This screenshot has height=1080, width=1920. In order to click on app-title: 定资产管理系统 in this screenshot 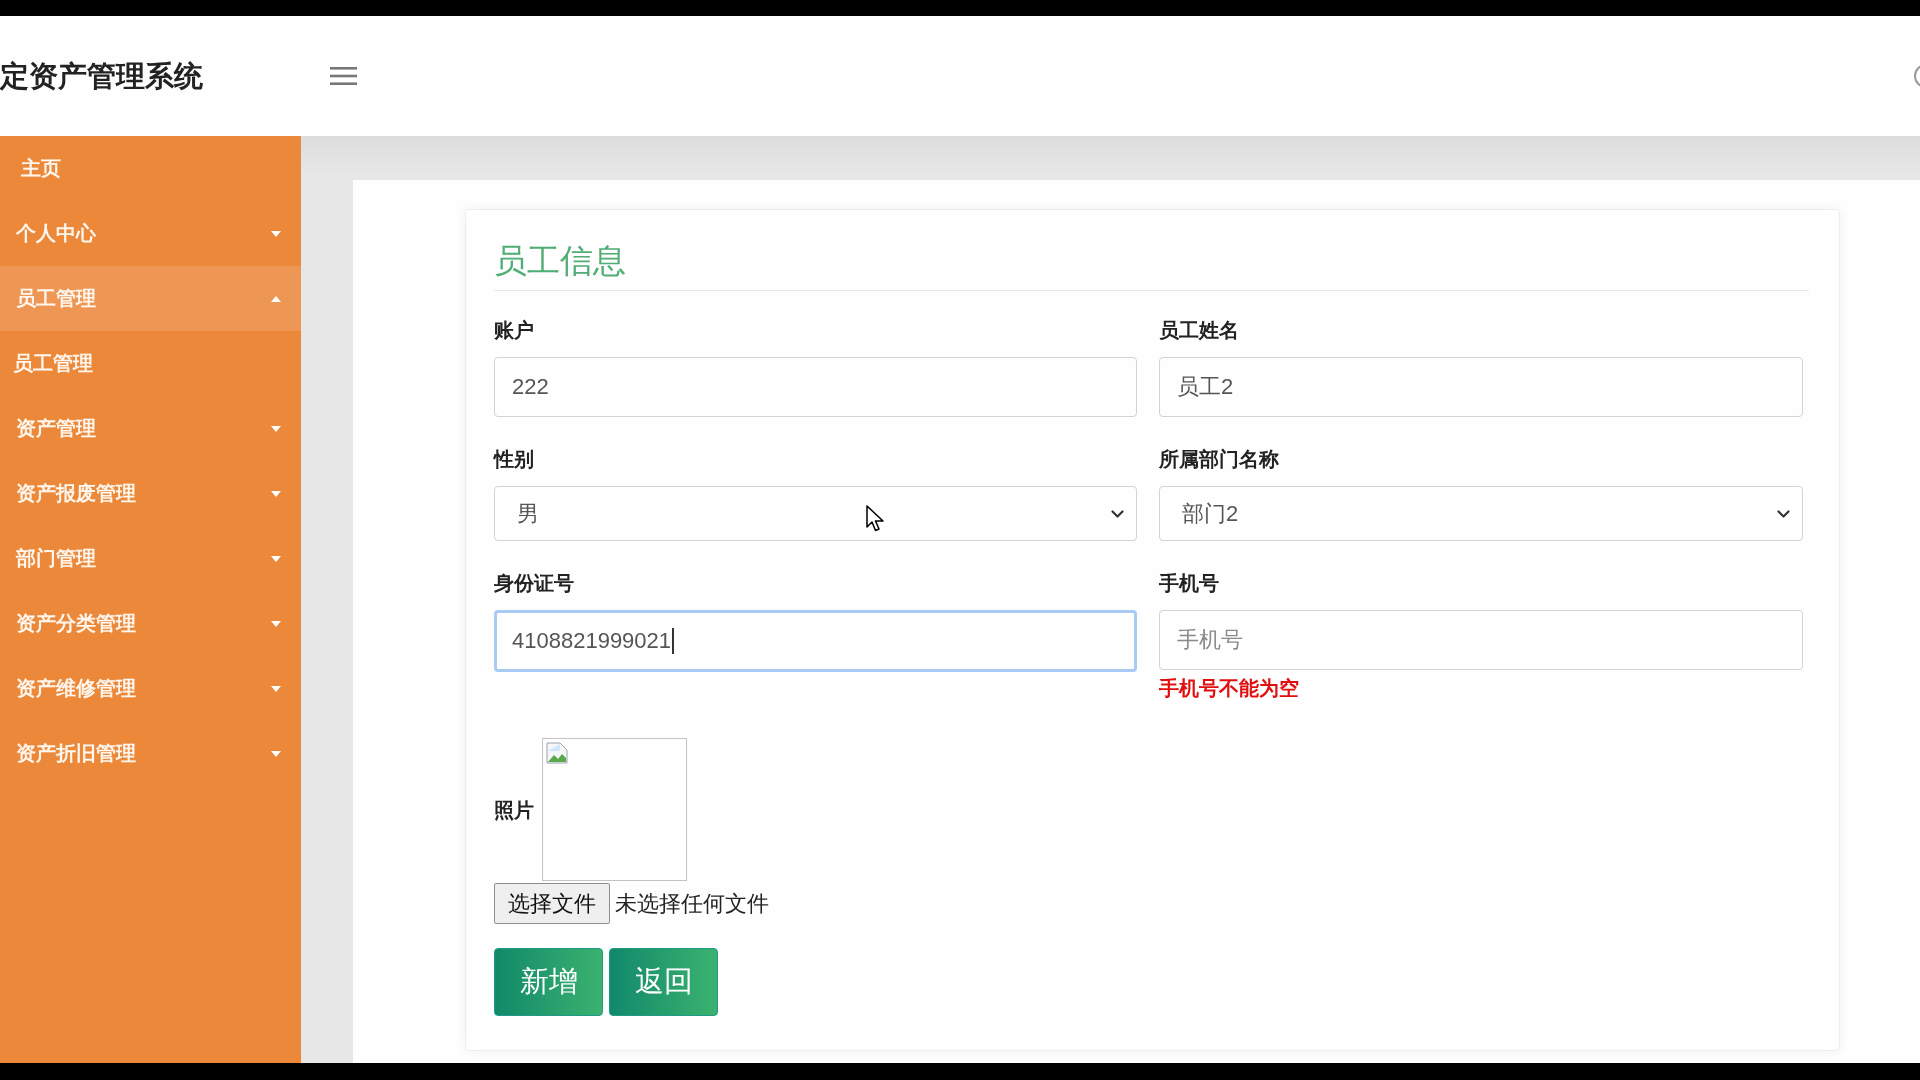, I will do `click(101, 76)`.